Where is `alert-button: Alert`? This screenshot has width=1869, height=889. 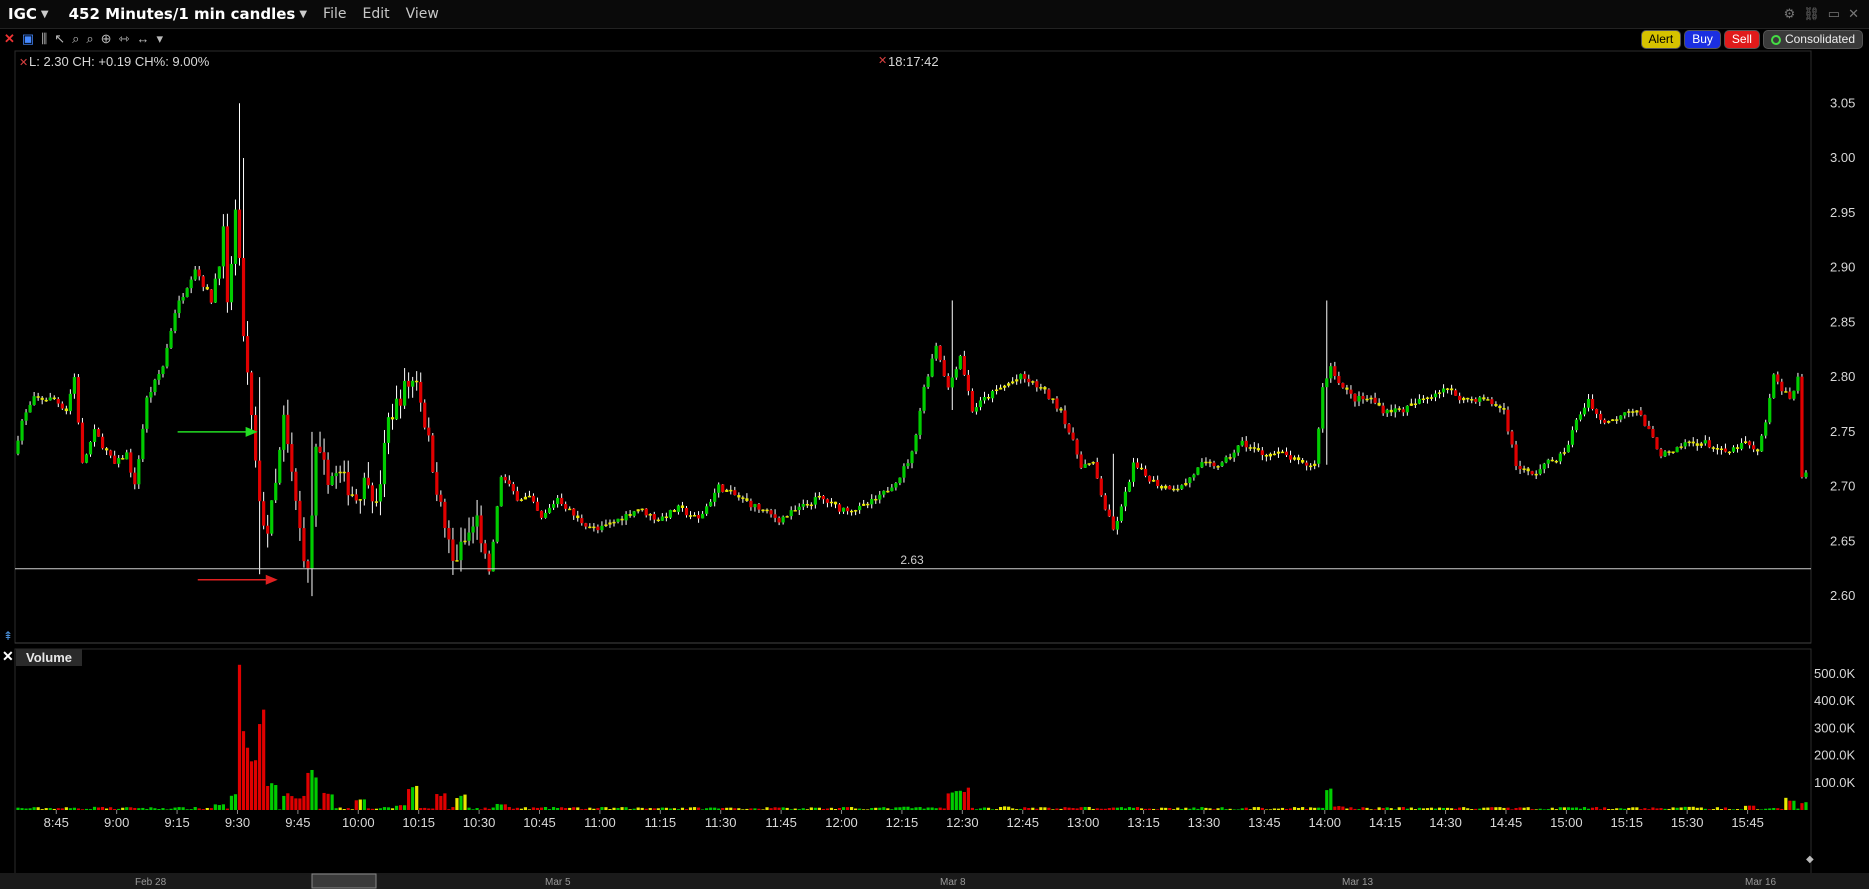 alert-button: Alert is located at coordinates (1661, 39).